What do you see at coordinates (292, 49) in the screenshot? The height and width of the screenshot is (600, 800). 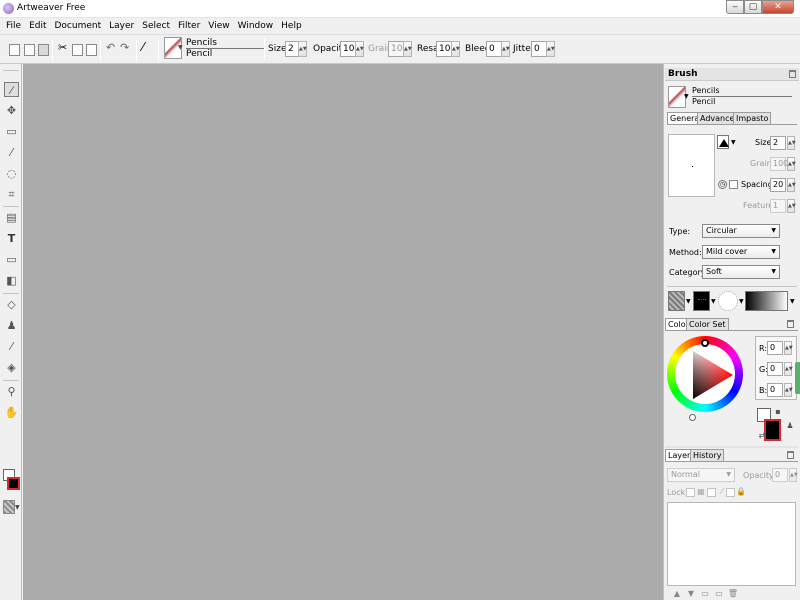 I see `size-input: 2` at bounding box center [292, 49].